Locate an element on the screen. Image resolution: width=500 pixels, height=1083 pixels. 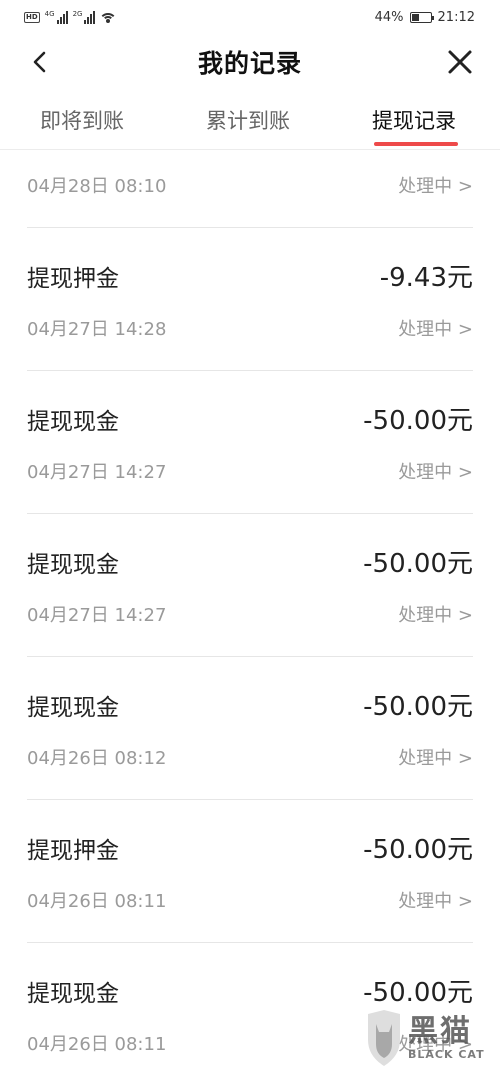
clock: 21:12 is located at coordinates (456, 17).